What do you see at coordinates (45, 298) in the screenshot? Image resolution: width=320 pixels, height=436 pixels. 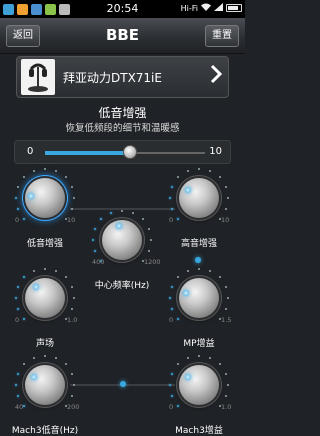 I see `knob-soundstage` at bounding box center [45, 298].